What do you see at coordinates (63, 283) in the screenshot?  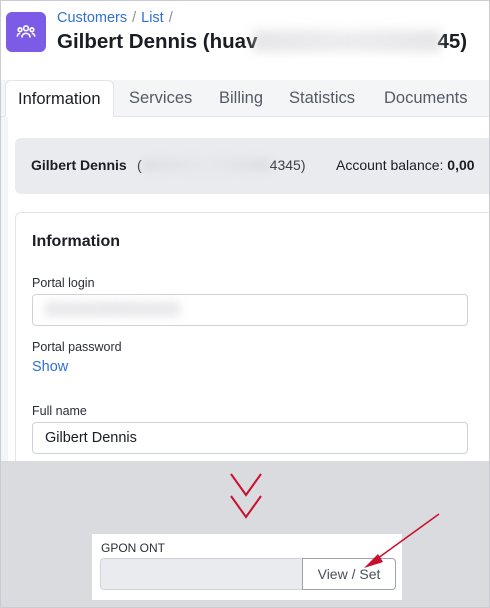 I see `portal-login-label: Portal login` at bounding box center [63, 283].